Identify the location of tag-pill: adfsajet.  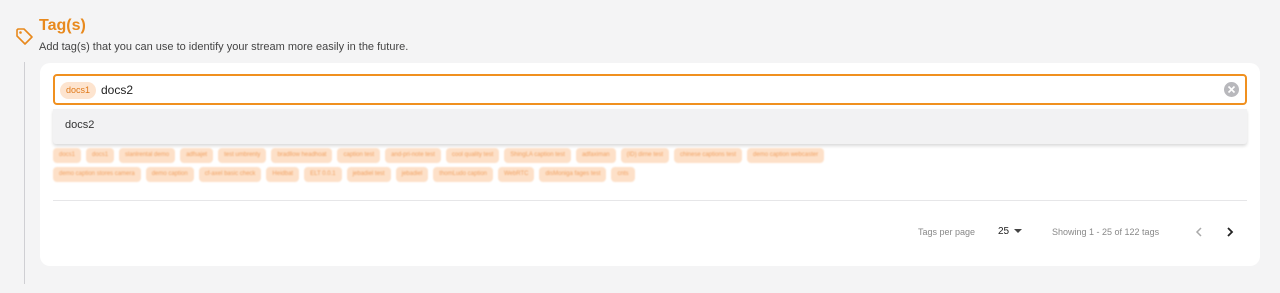
(197, 155).